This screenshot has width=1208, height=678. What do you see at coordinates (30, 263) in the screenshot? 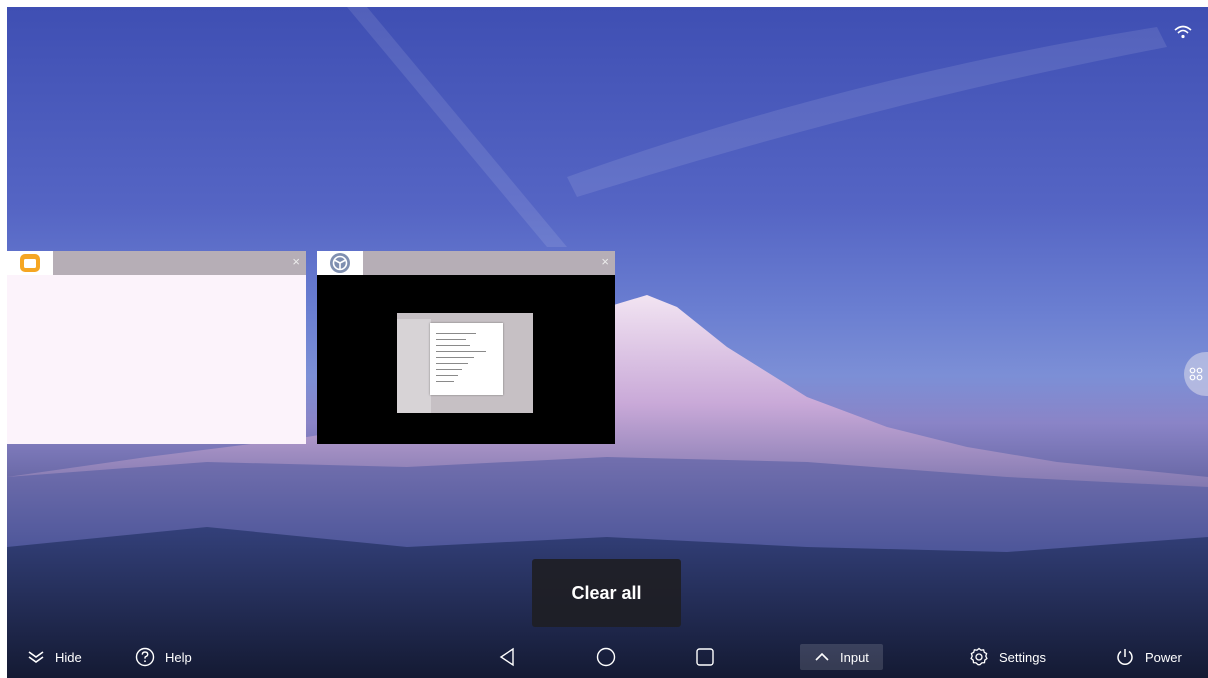
I see `folder-icon` at bounding box center [30, 263].